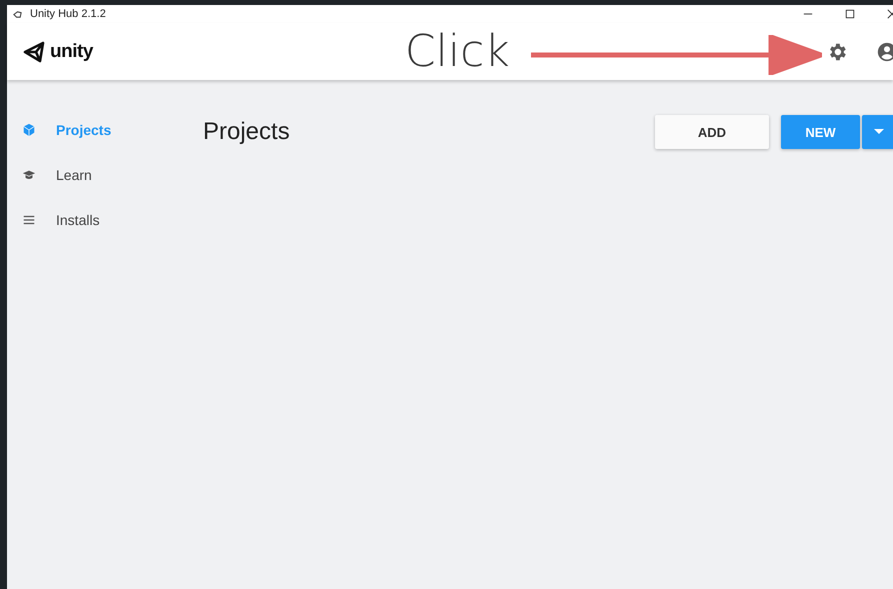 The height and width of the screenshot is (589, 893). Describe the element at coordinates (71, 51) in the screenshot. I see `logo-text: unity` at that location.